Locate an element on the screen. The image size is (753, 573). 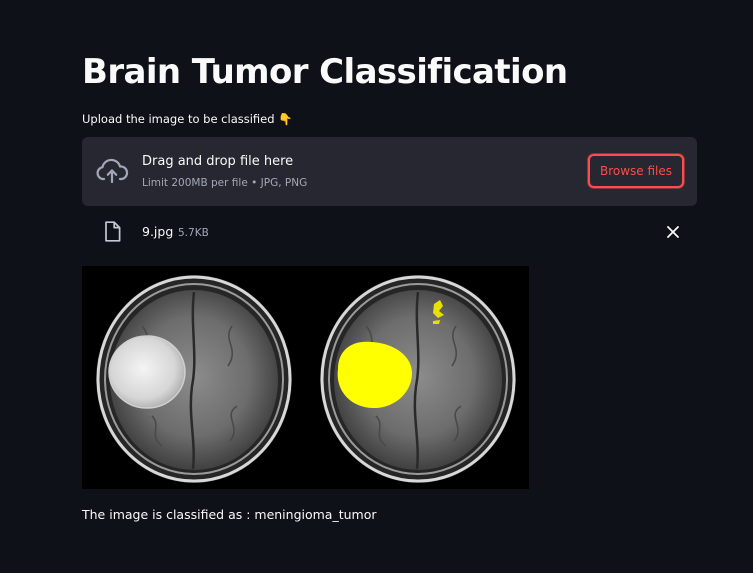
upload-label: Upload the image to be classified 👇 is located at coordinates (187, 119).